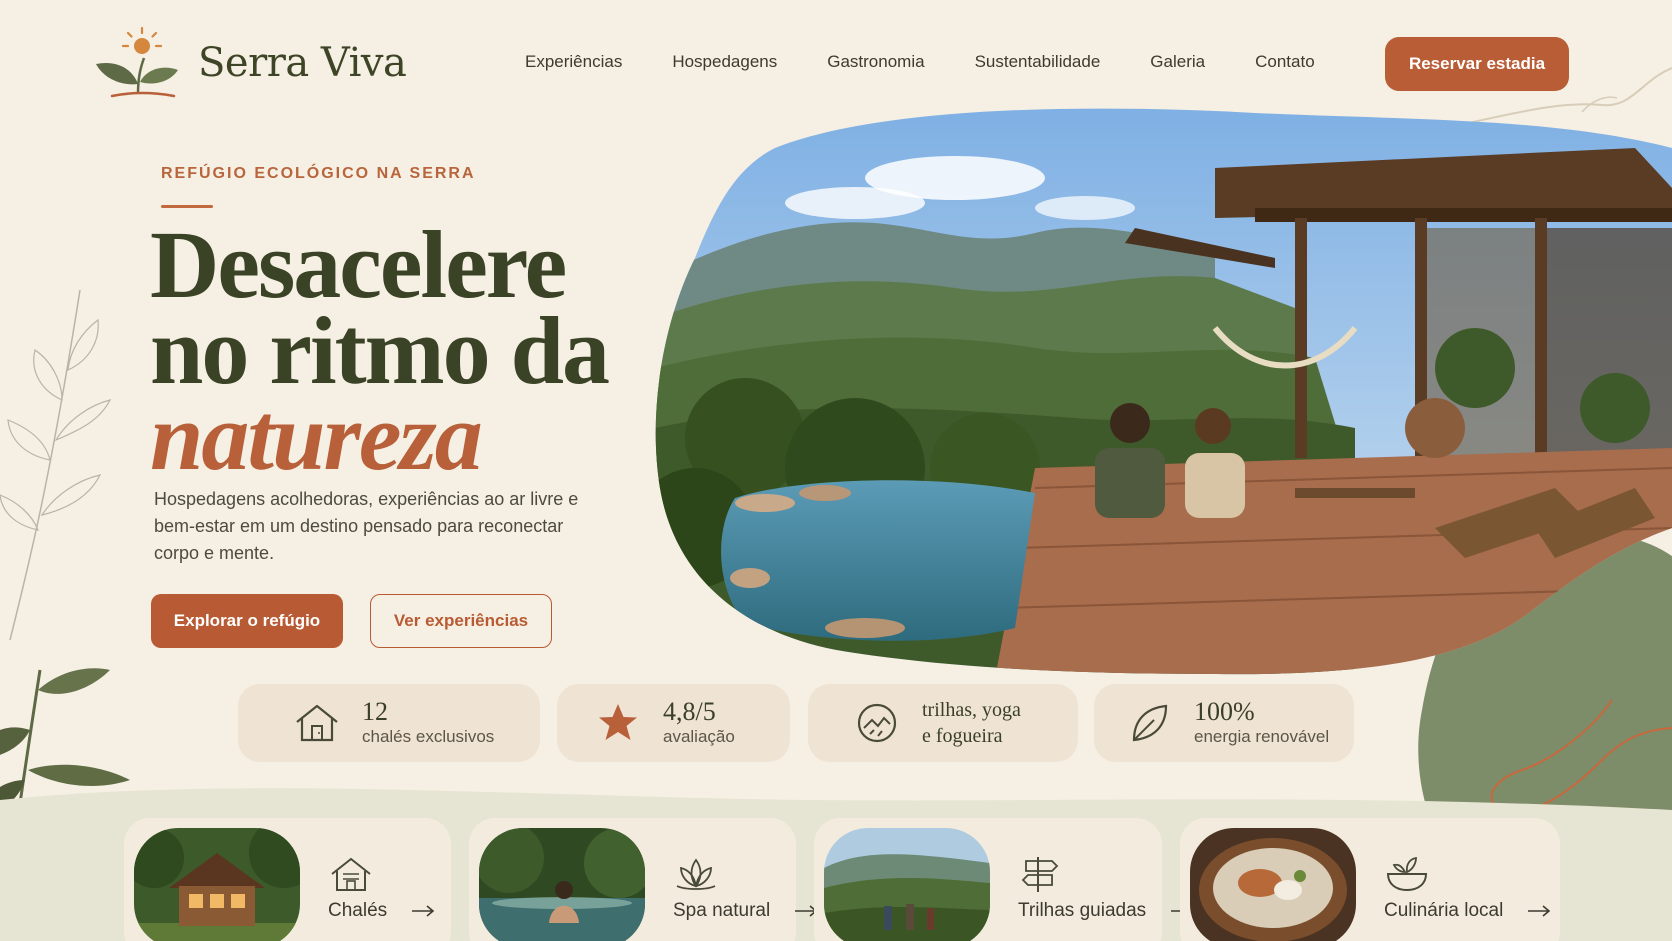 The height and width of the screenshot is (941, 1672). I want to click on stat-energy: 100% energia renovável, so click(1224, 723).